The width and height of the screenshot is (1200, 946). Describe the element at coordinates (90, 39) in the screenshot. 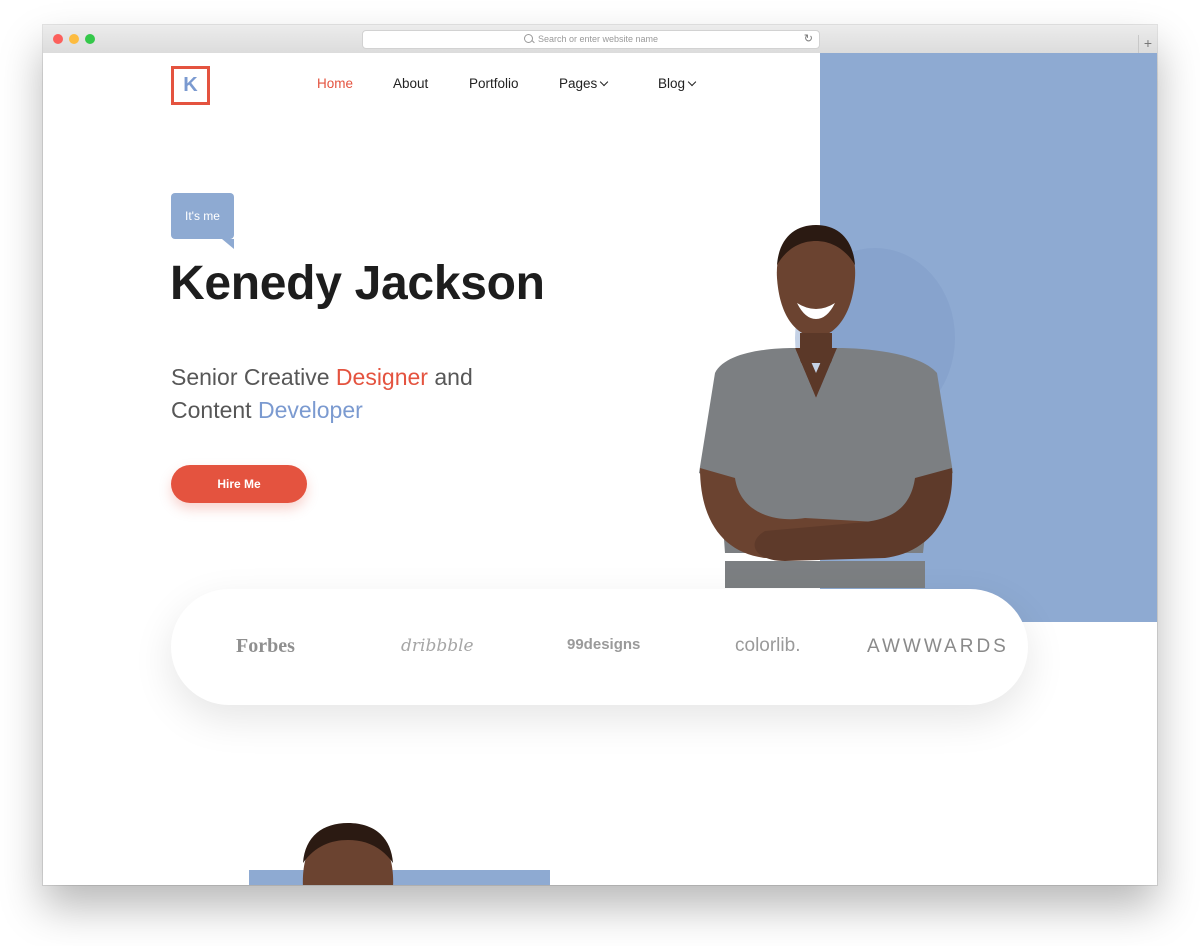

I see `maximize-window-button` at that location.